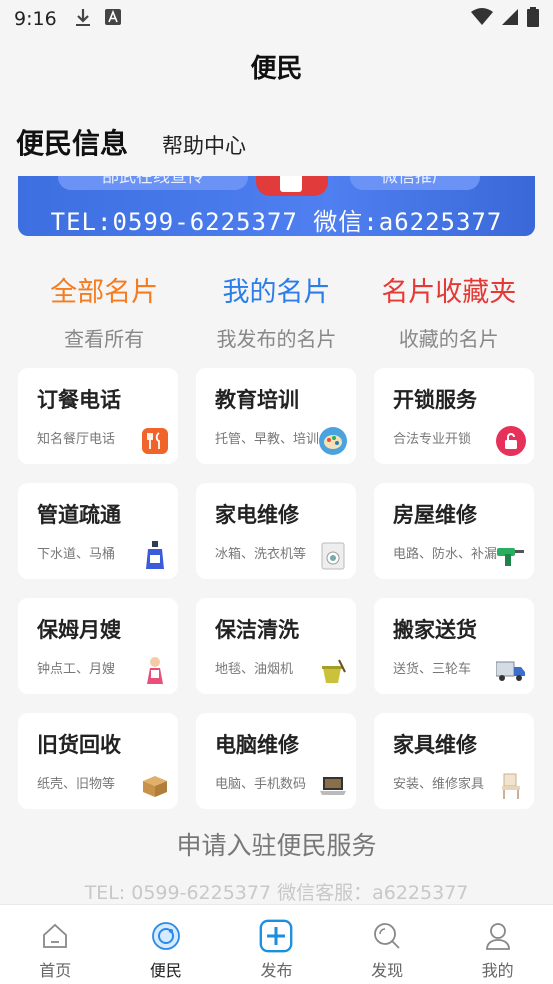  I want to click on drill-icon, so click(511, 556).